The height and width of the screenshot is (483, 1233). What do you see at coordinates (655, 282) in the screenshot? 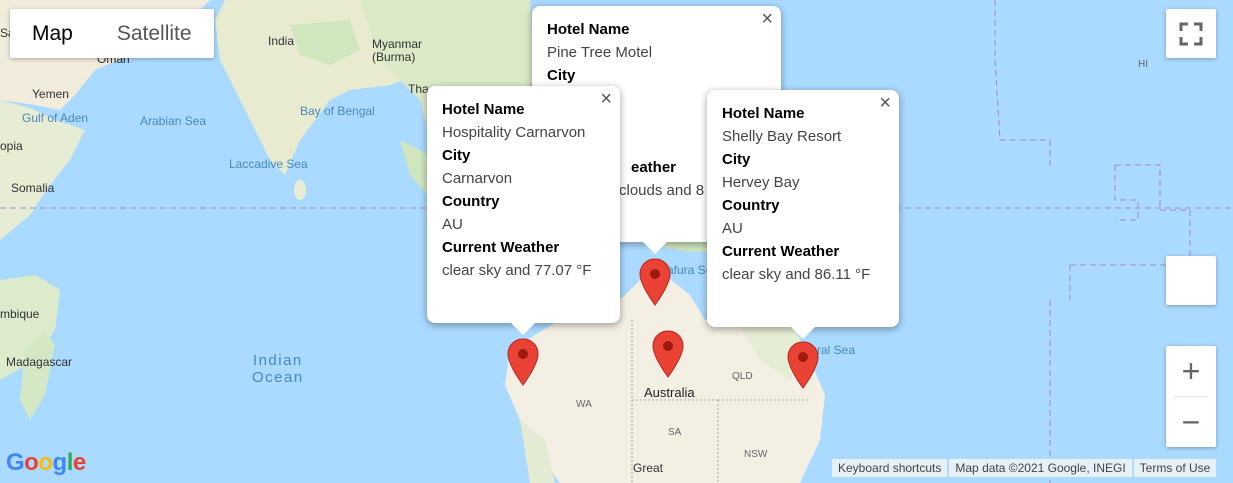
I see `map-marker-pine-tree` at bounding box center [655, 282].